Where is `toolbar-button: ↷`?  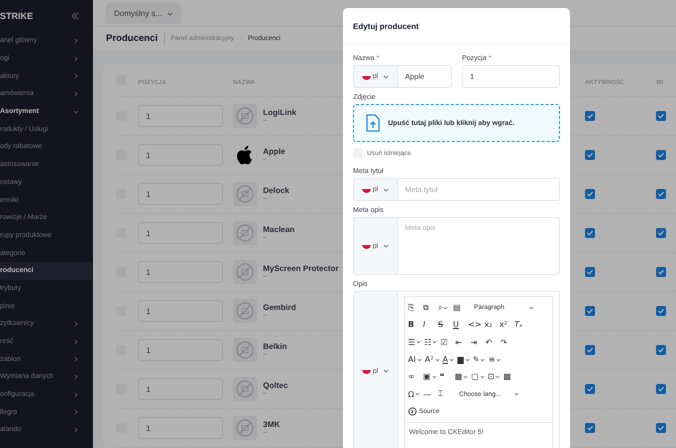 toolbar-button: ↷ is located at coordinates (506, 342).